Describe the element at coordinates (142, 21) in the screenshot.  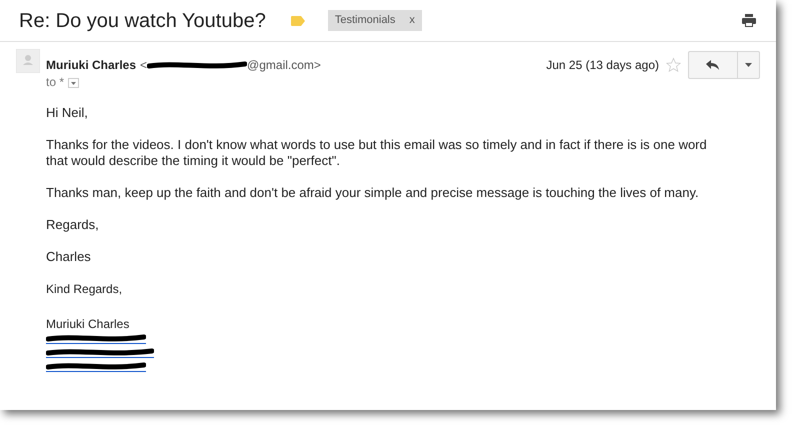
I see `email-subject: Re: Do you watch Youtube?` at that location.